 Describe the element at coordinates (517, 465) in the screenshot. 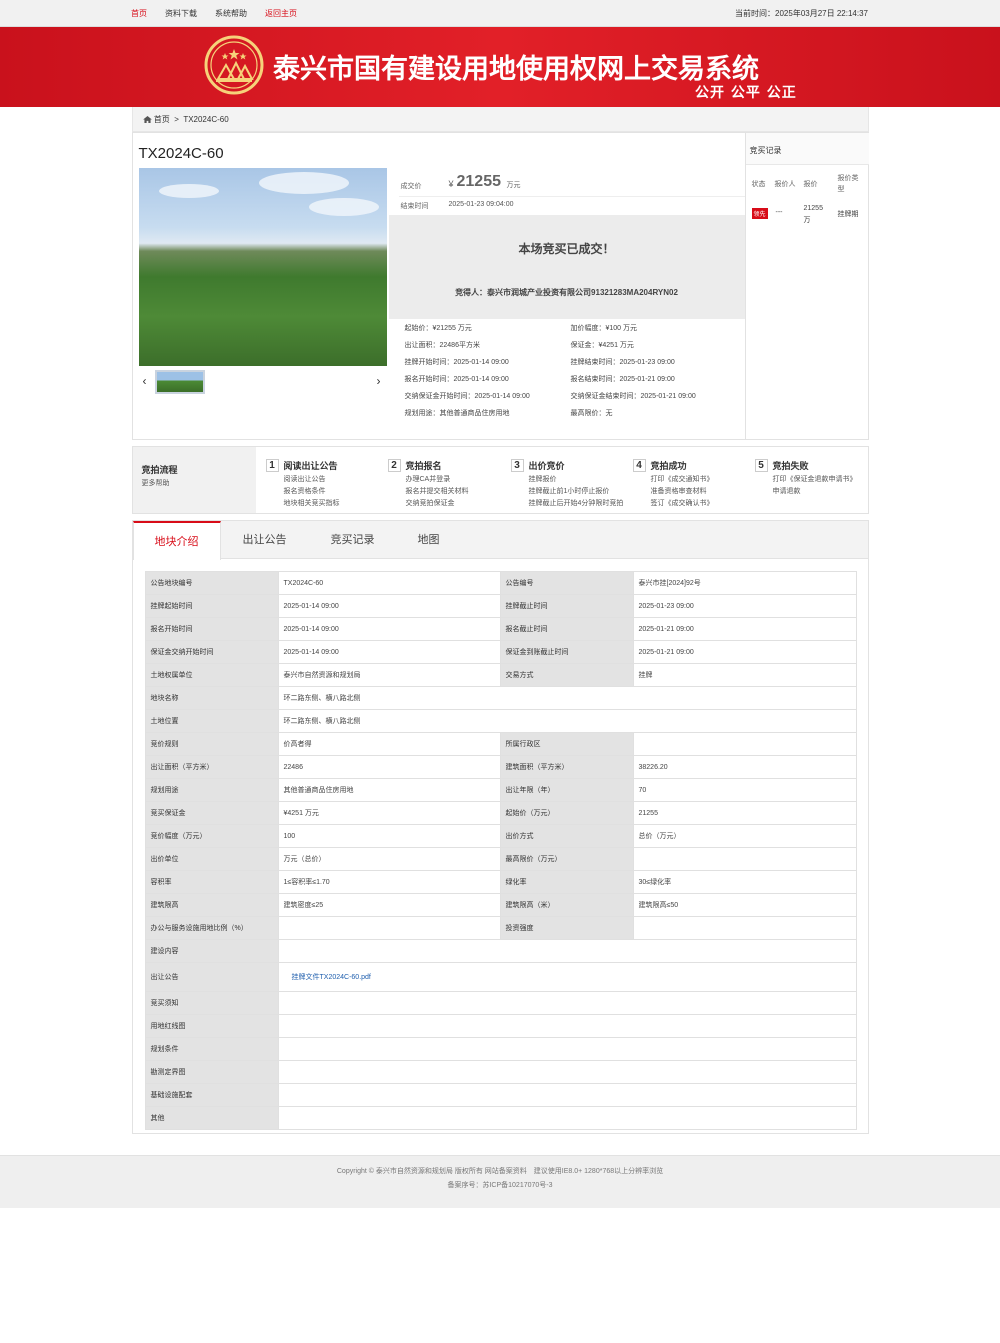

I see `step-number: 3` at that location.